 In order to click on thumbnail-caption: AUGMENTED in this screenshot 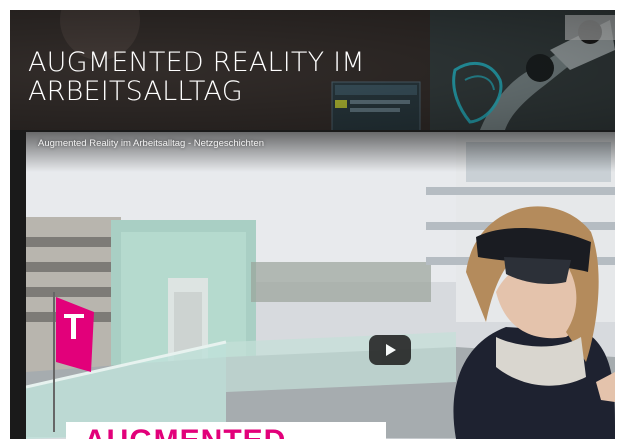, I will do `click(226, 430)`.